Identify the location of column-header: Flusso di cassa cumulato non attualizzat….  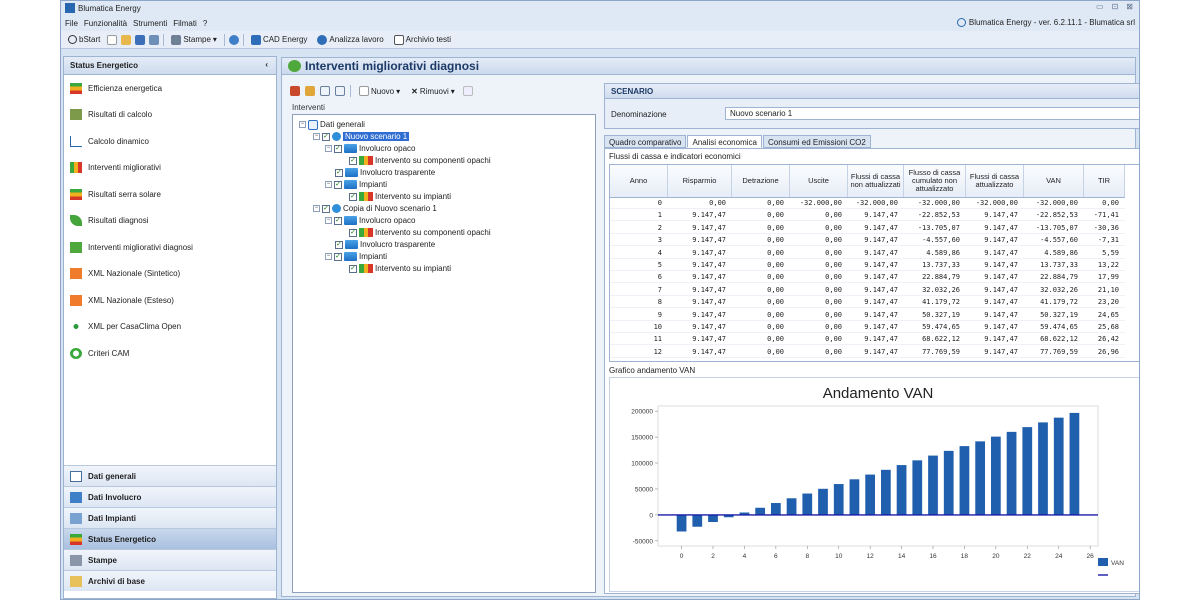
(935, 181).